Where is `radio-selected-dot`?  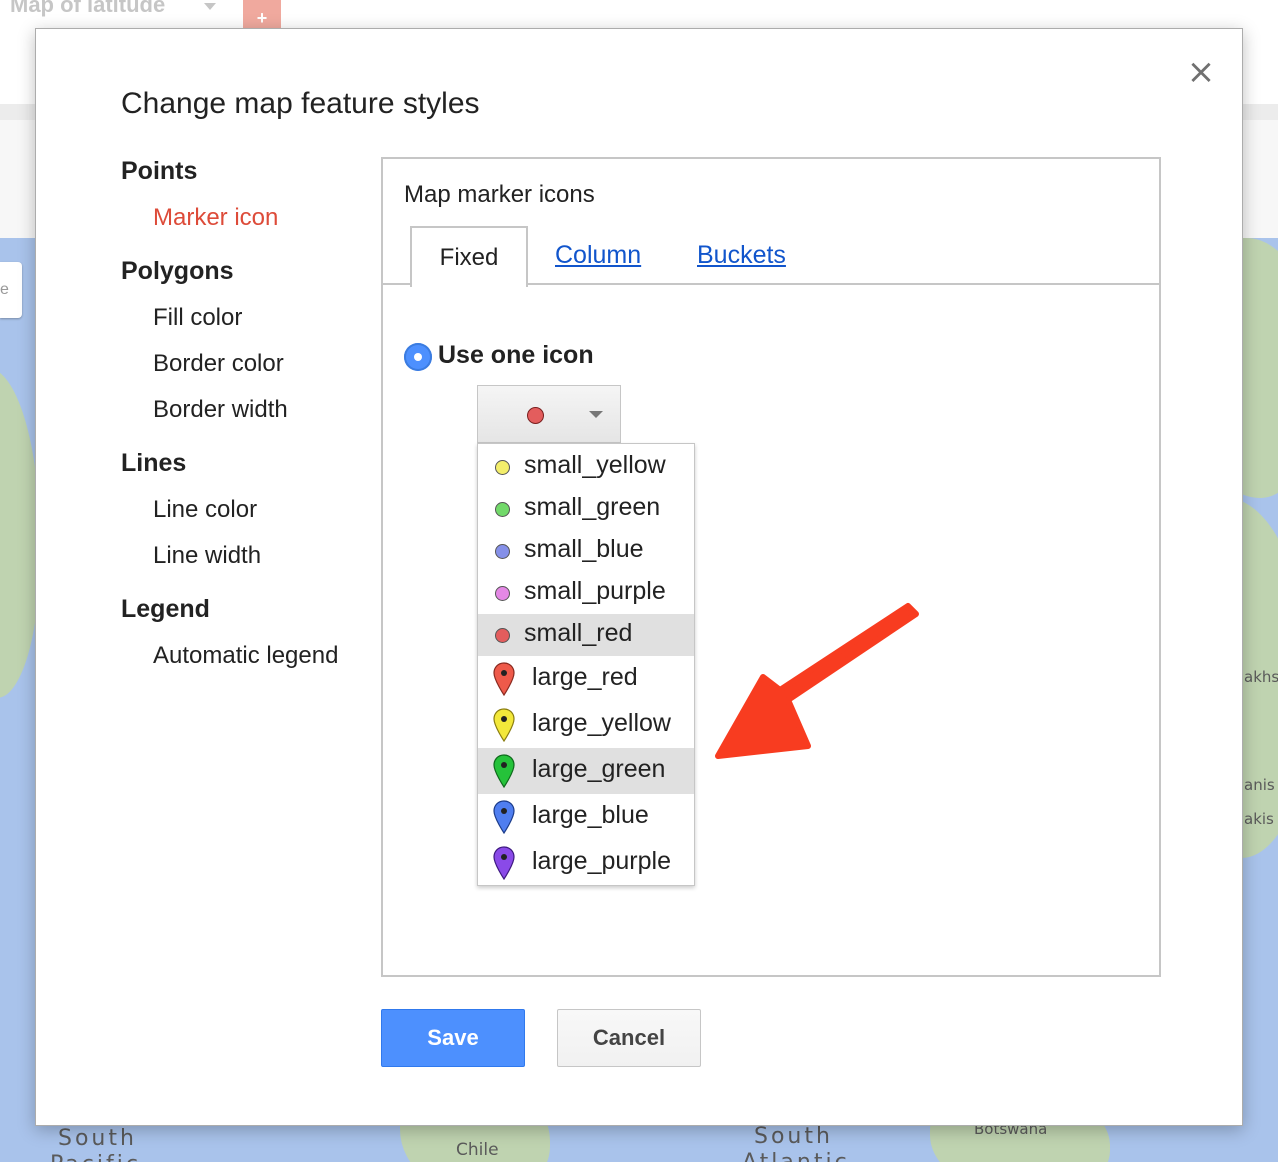 radio-selected-dot is located at coordinates (418, 357).